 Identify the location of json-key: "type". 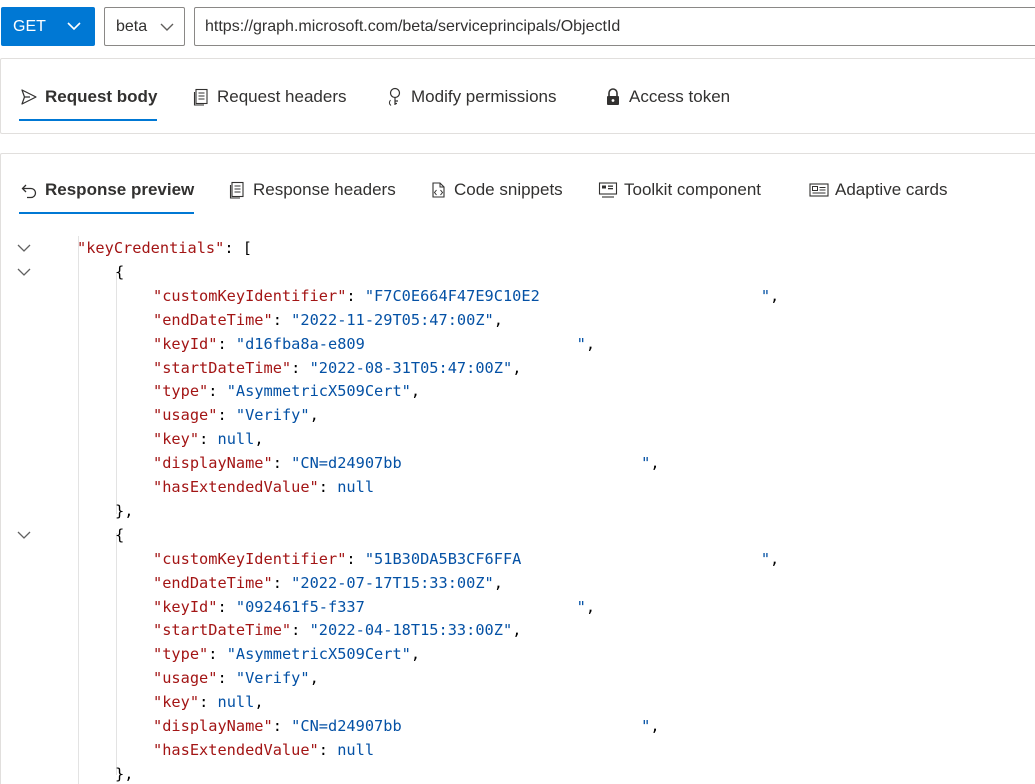
(181, 391).